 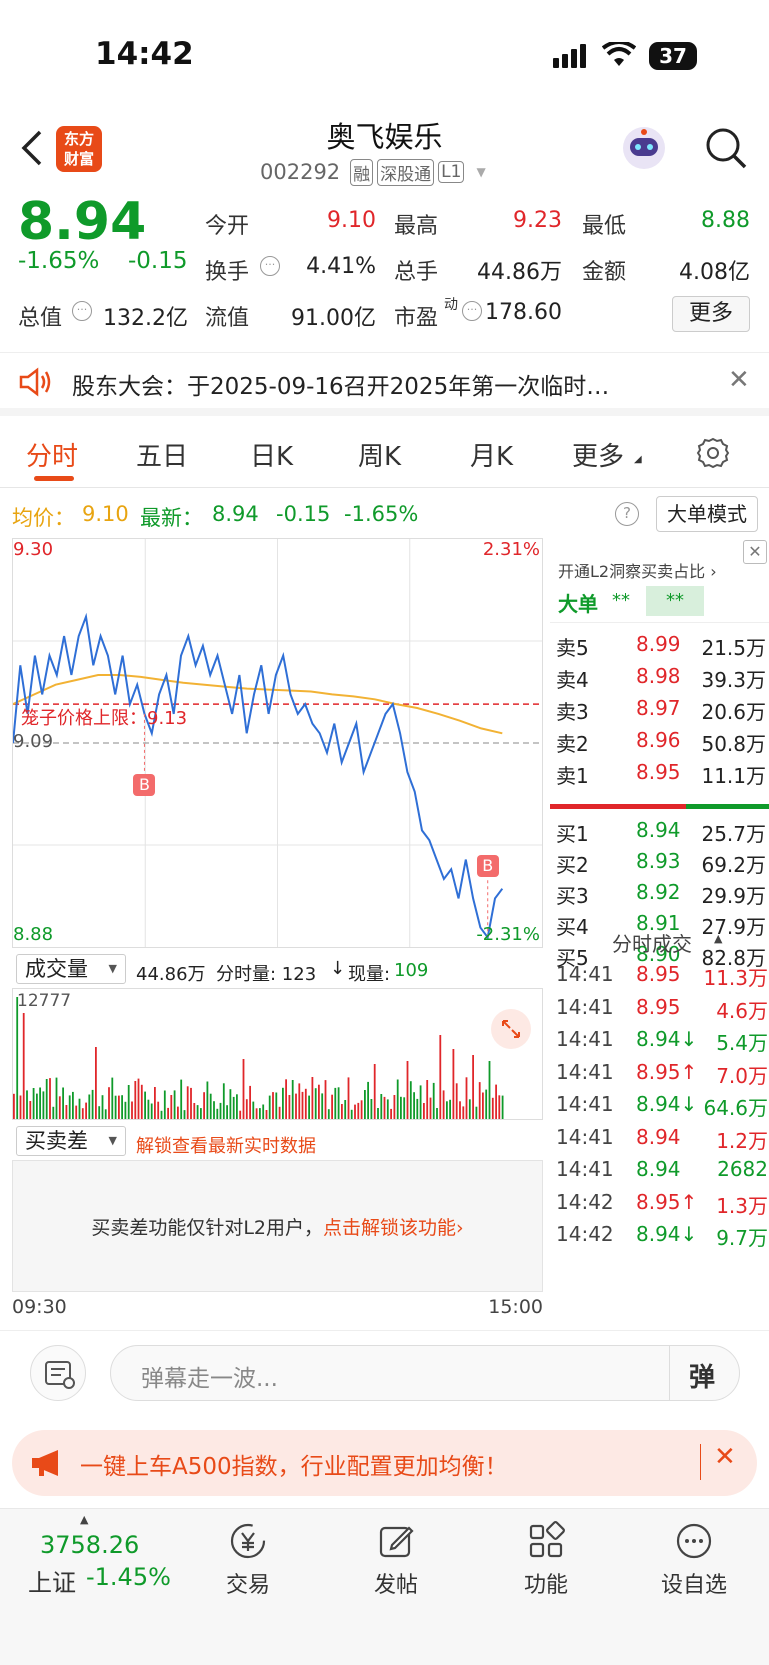 What do you see at coordinates (627, 514) in the screenshot?
I see `help-icon: ?` at bounding box center [627, 514].